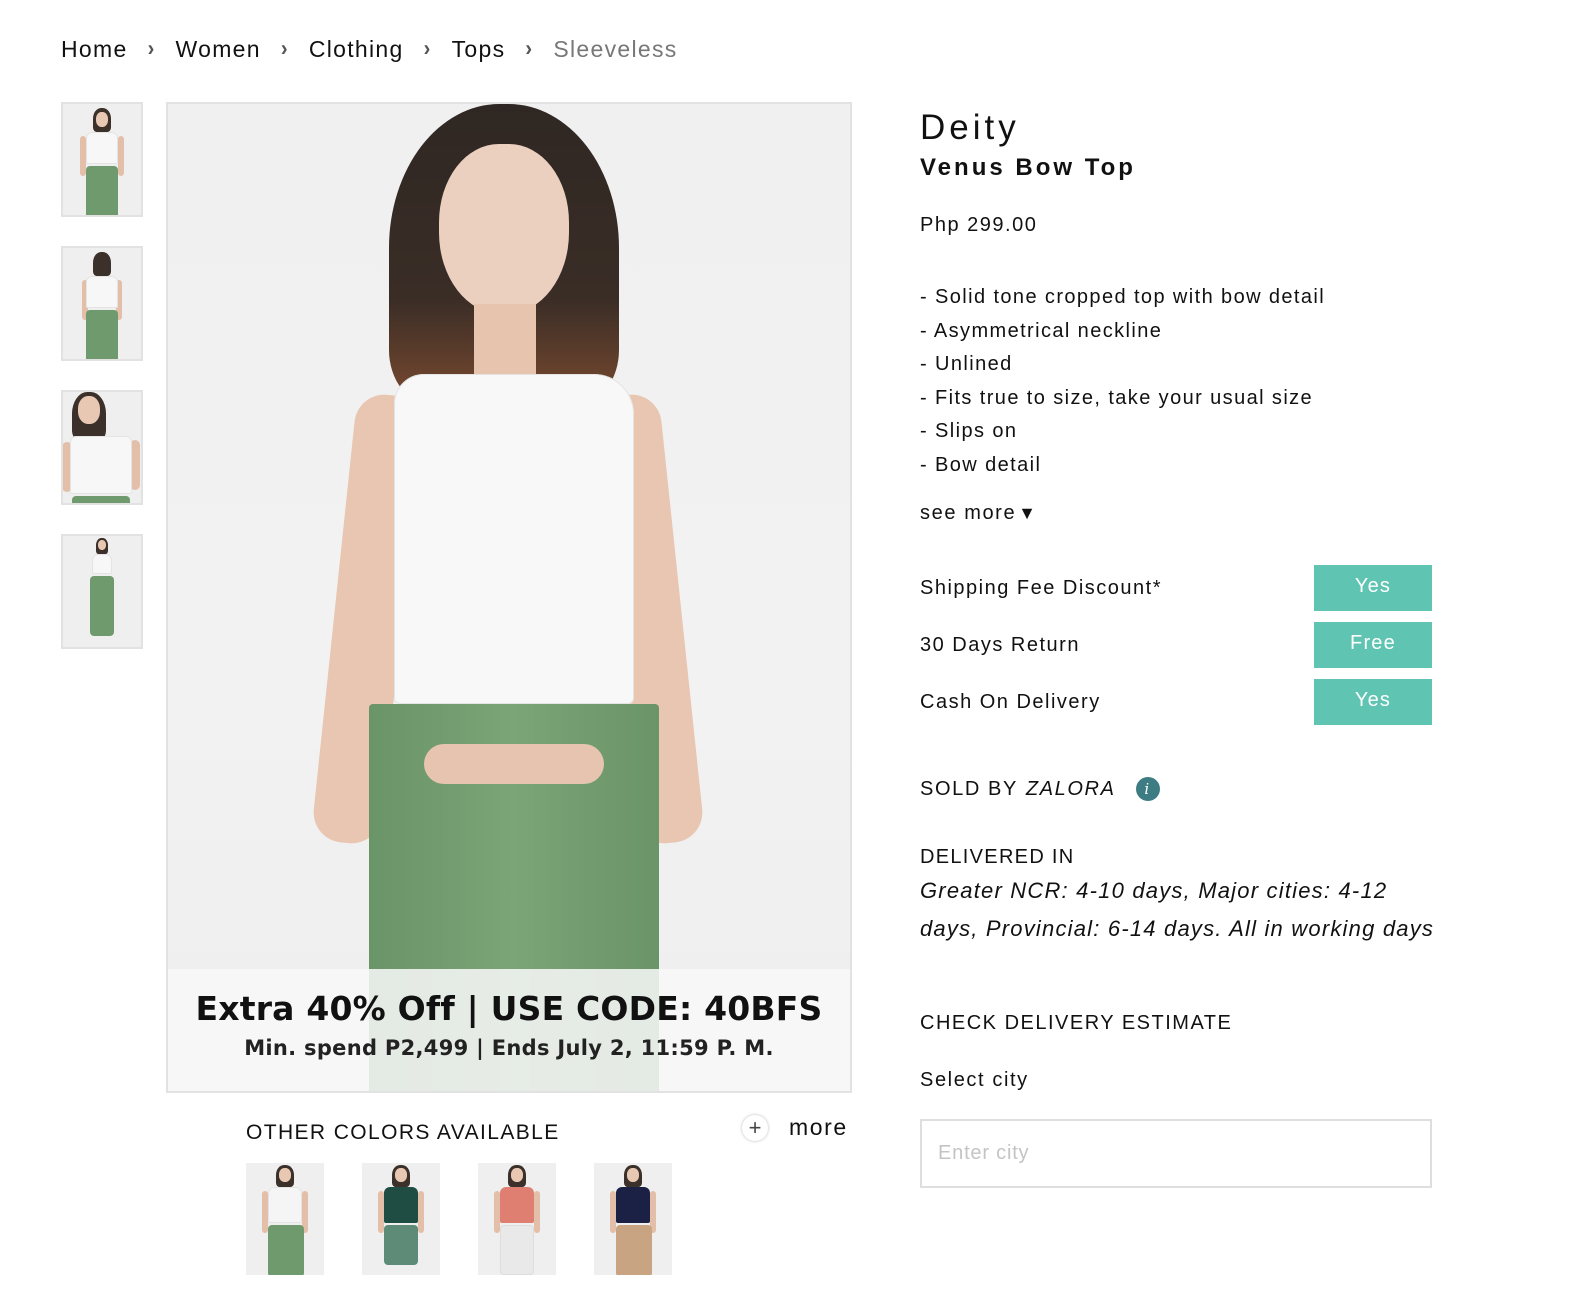  I want to click on breadcrumb-clothing: Clothing, so click(356, 49).